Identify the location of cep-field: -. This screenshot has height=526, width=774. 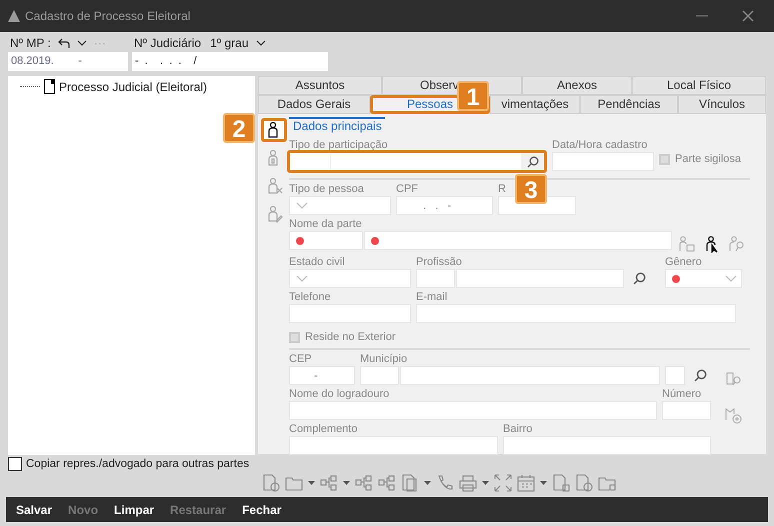
(322, 375).